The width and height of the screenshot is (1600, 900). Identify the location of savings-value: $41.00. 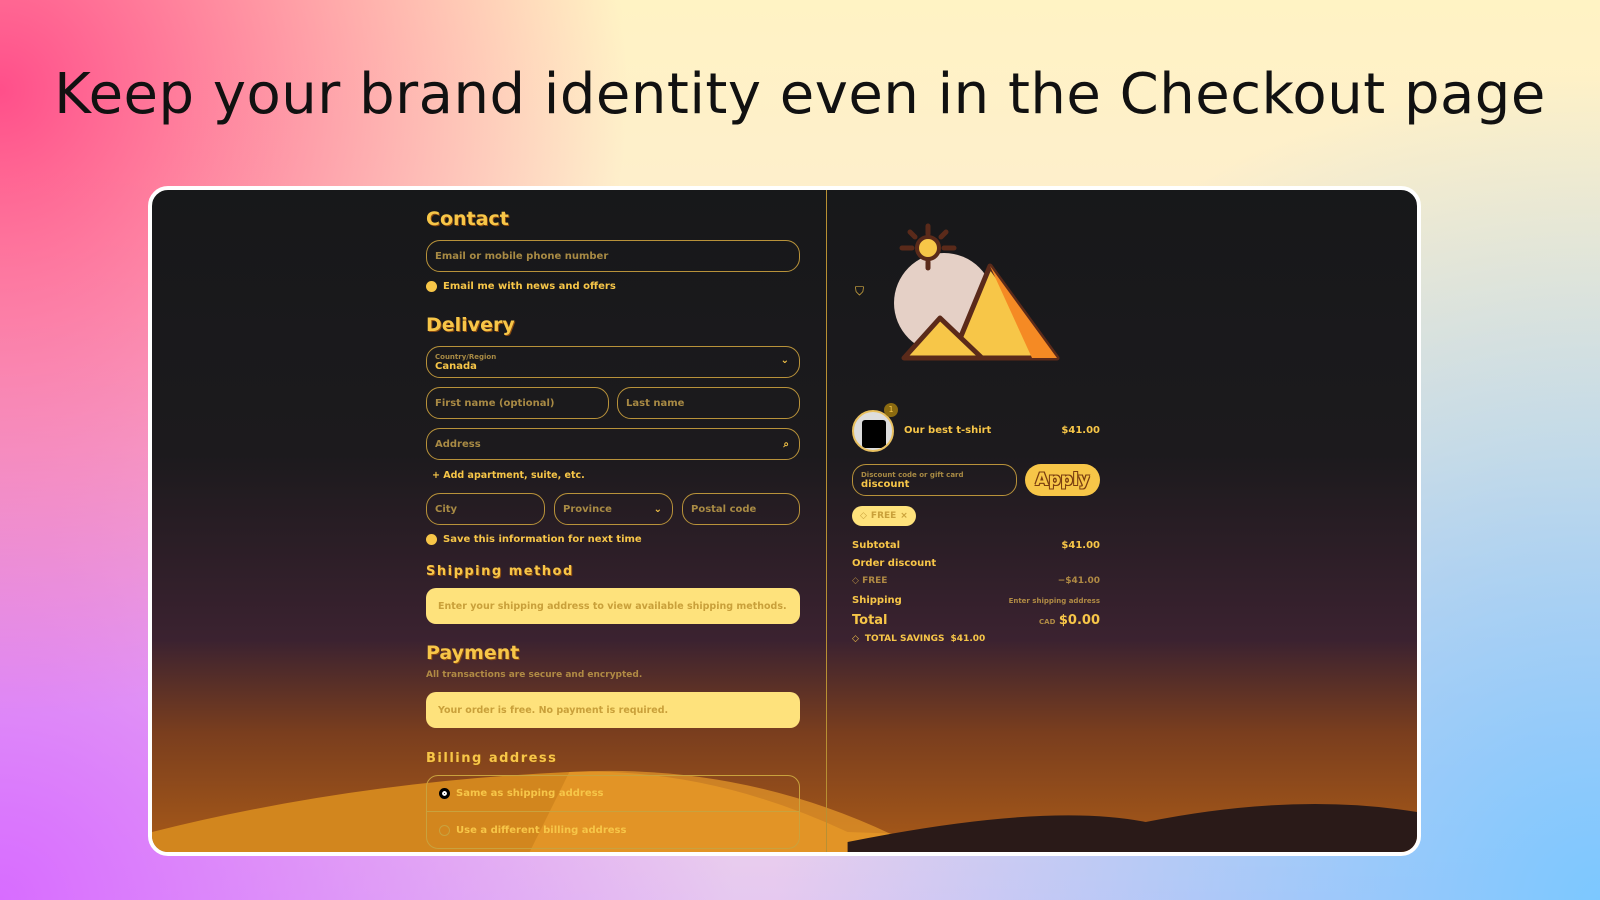
(968, 639).